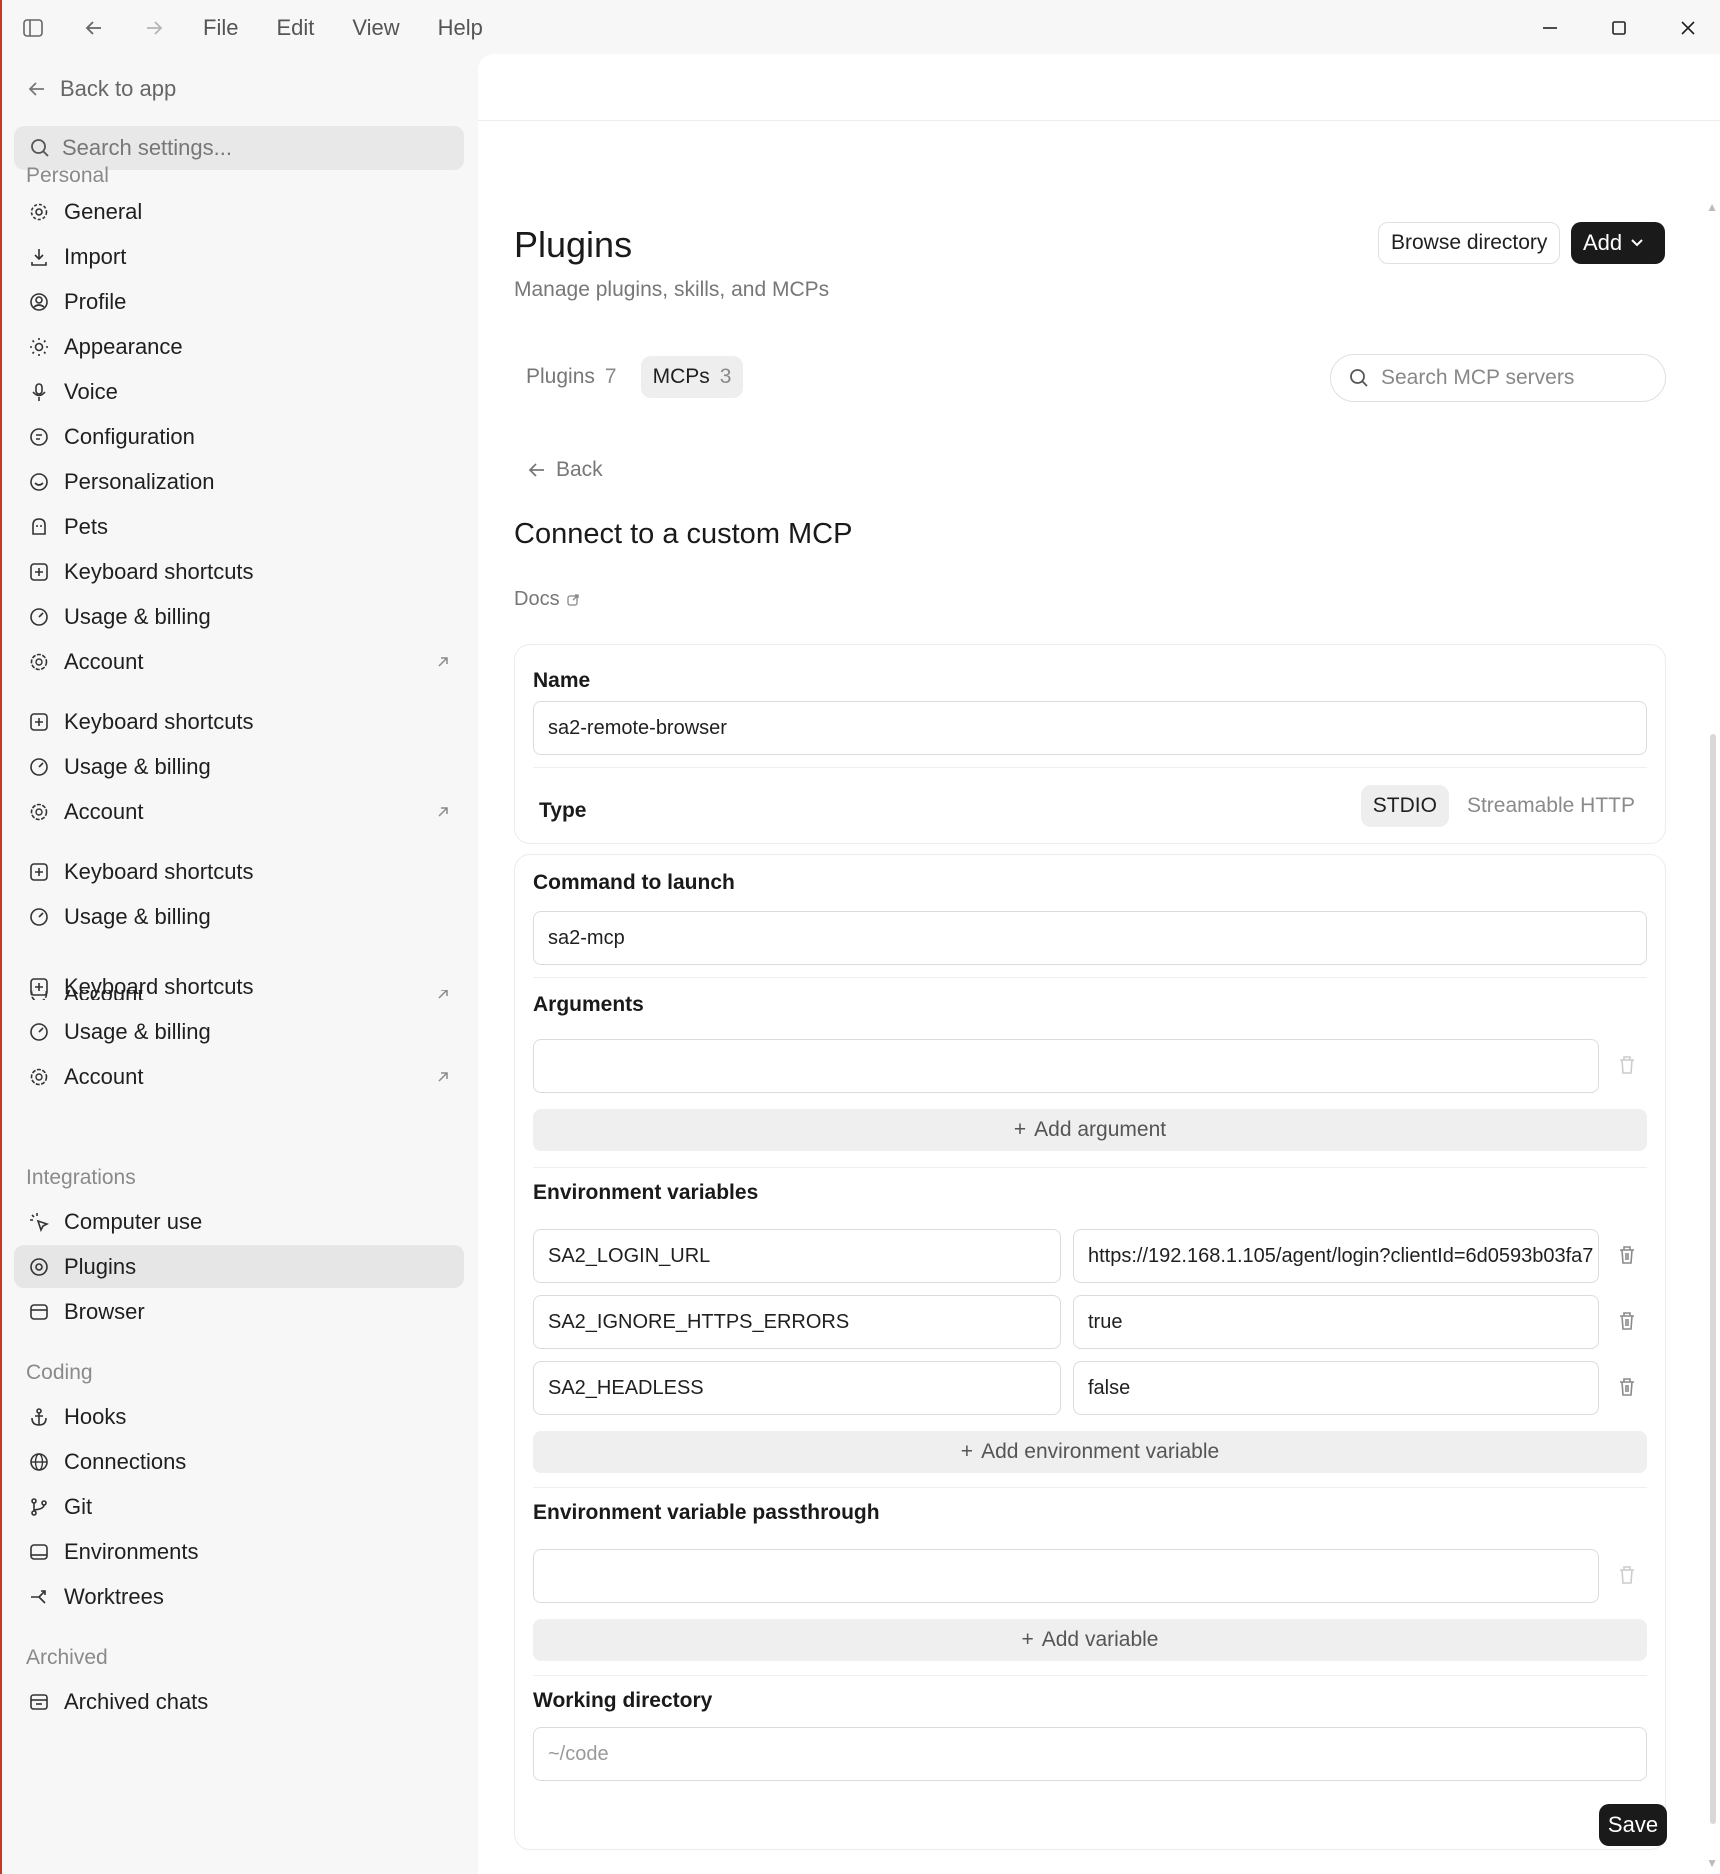 The image size is (1720, 1874). Describe the element at coordinates (1090, 1130) in the screenshot. I see `add-argument-button: + Add argument` at that location.